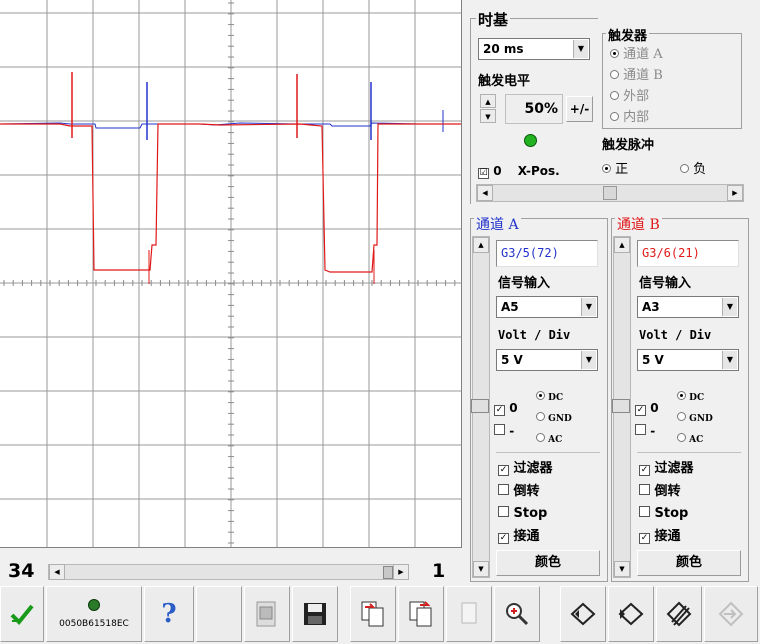  I want to click on export-gif-button, so click(267, 614).